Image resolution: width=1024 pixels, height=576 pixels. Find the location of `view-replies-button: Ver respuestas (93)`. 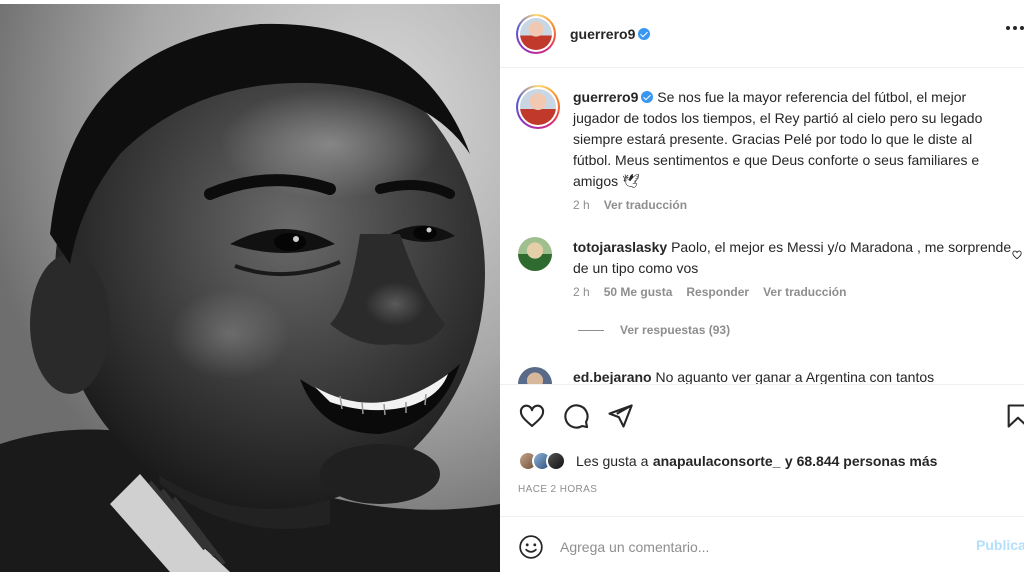

view-replies-button: Ver respuestas (93) is located at coordinates (654, 330).